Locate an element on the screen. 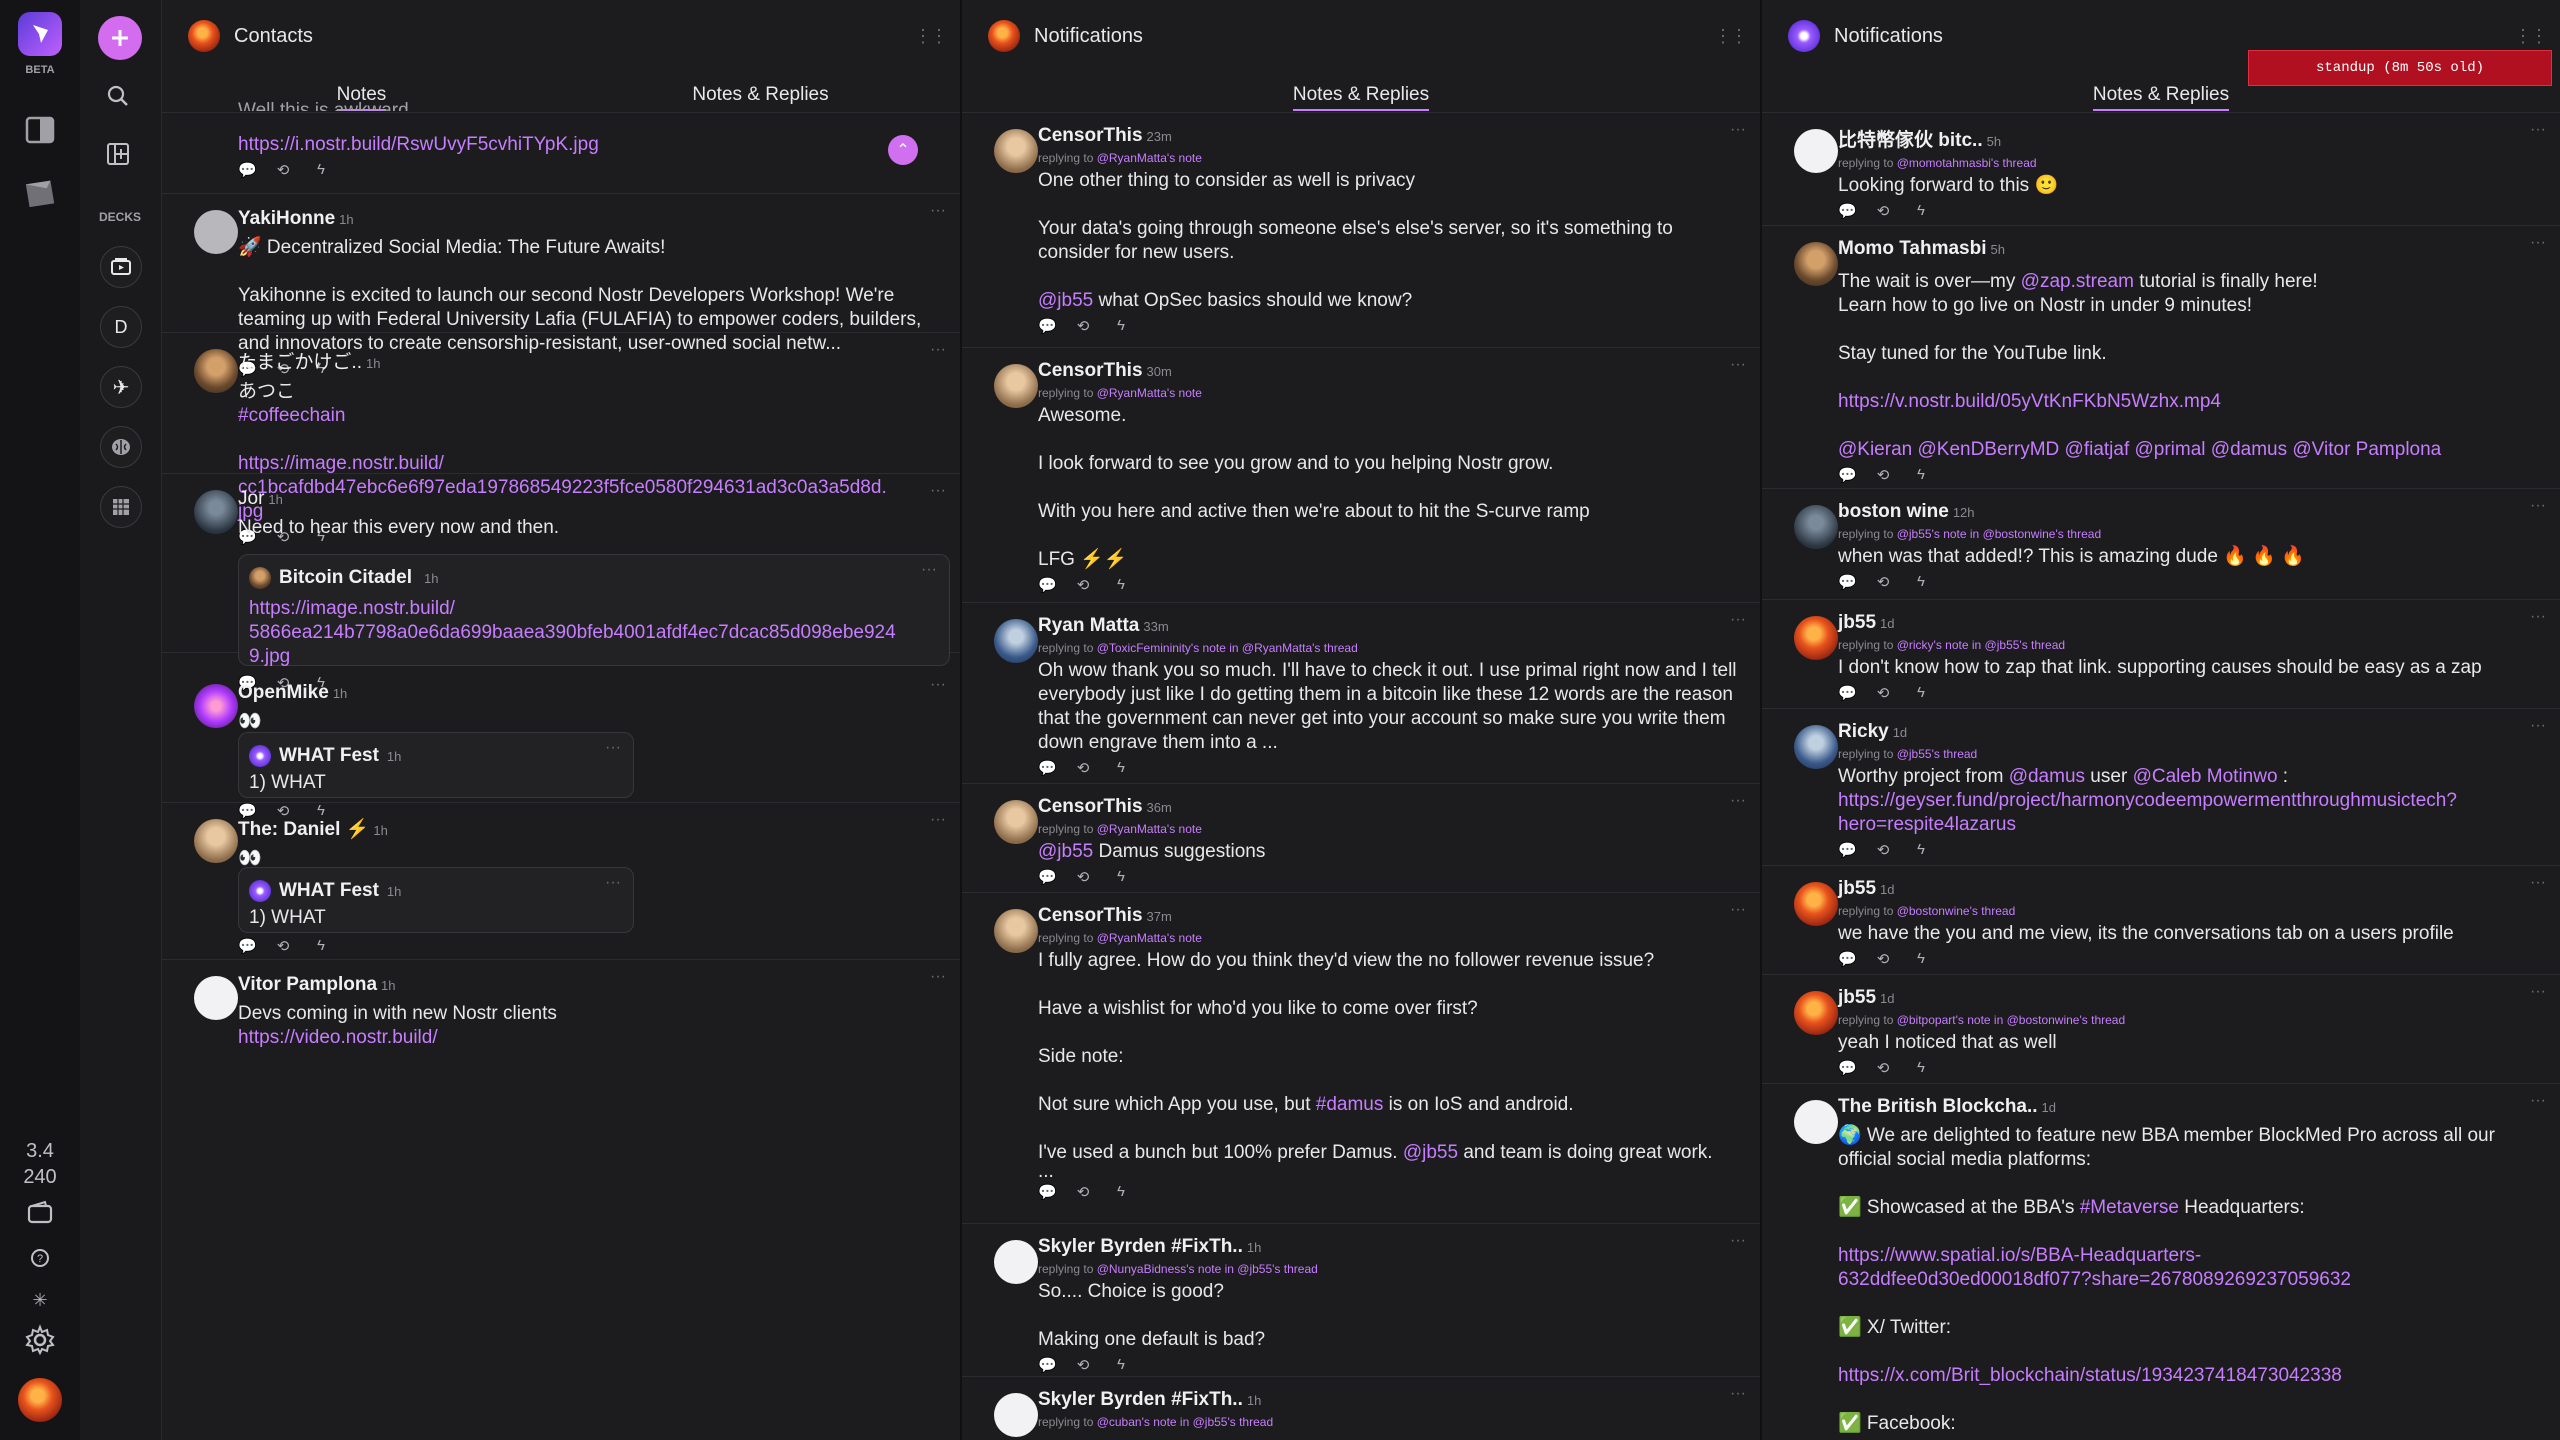 The width and height of the screenshot is (2560, 1440). author-name: Ricky is located at coordinates (1863, 731).